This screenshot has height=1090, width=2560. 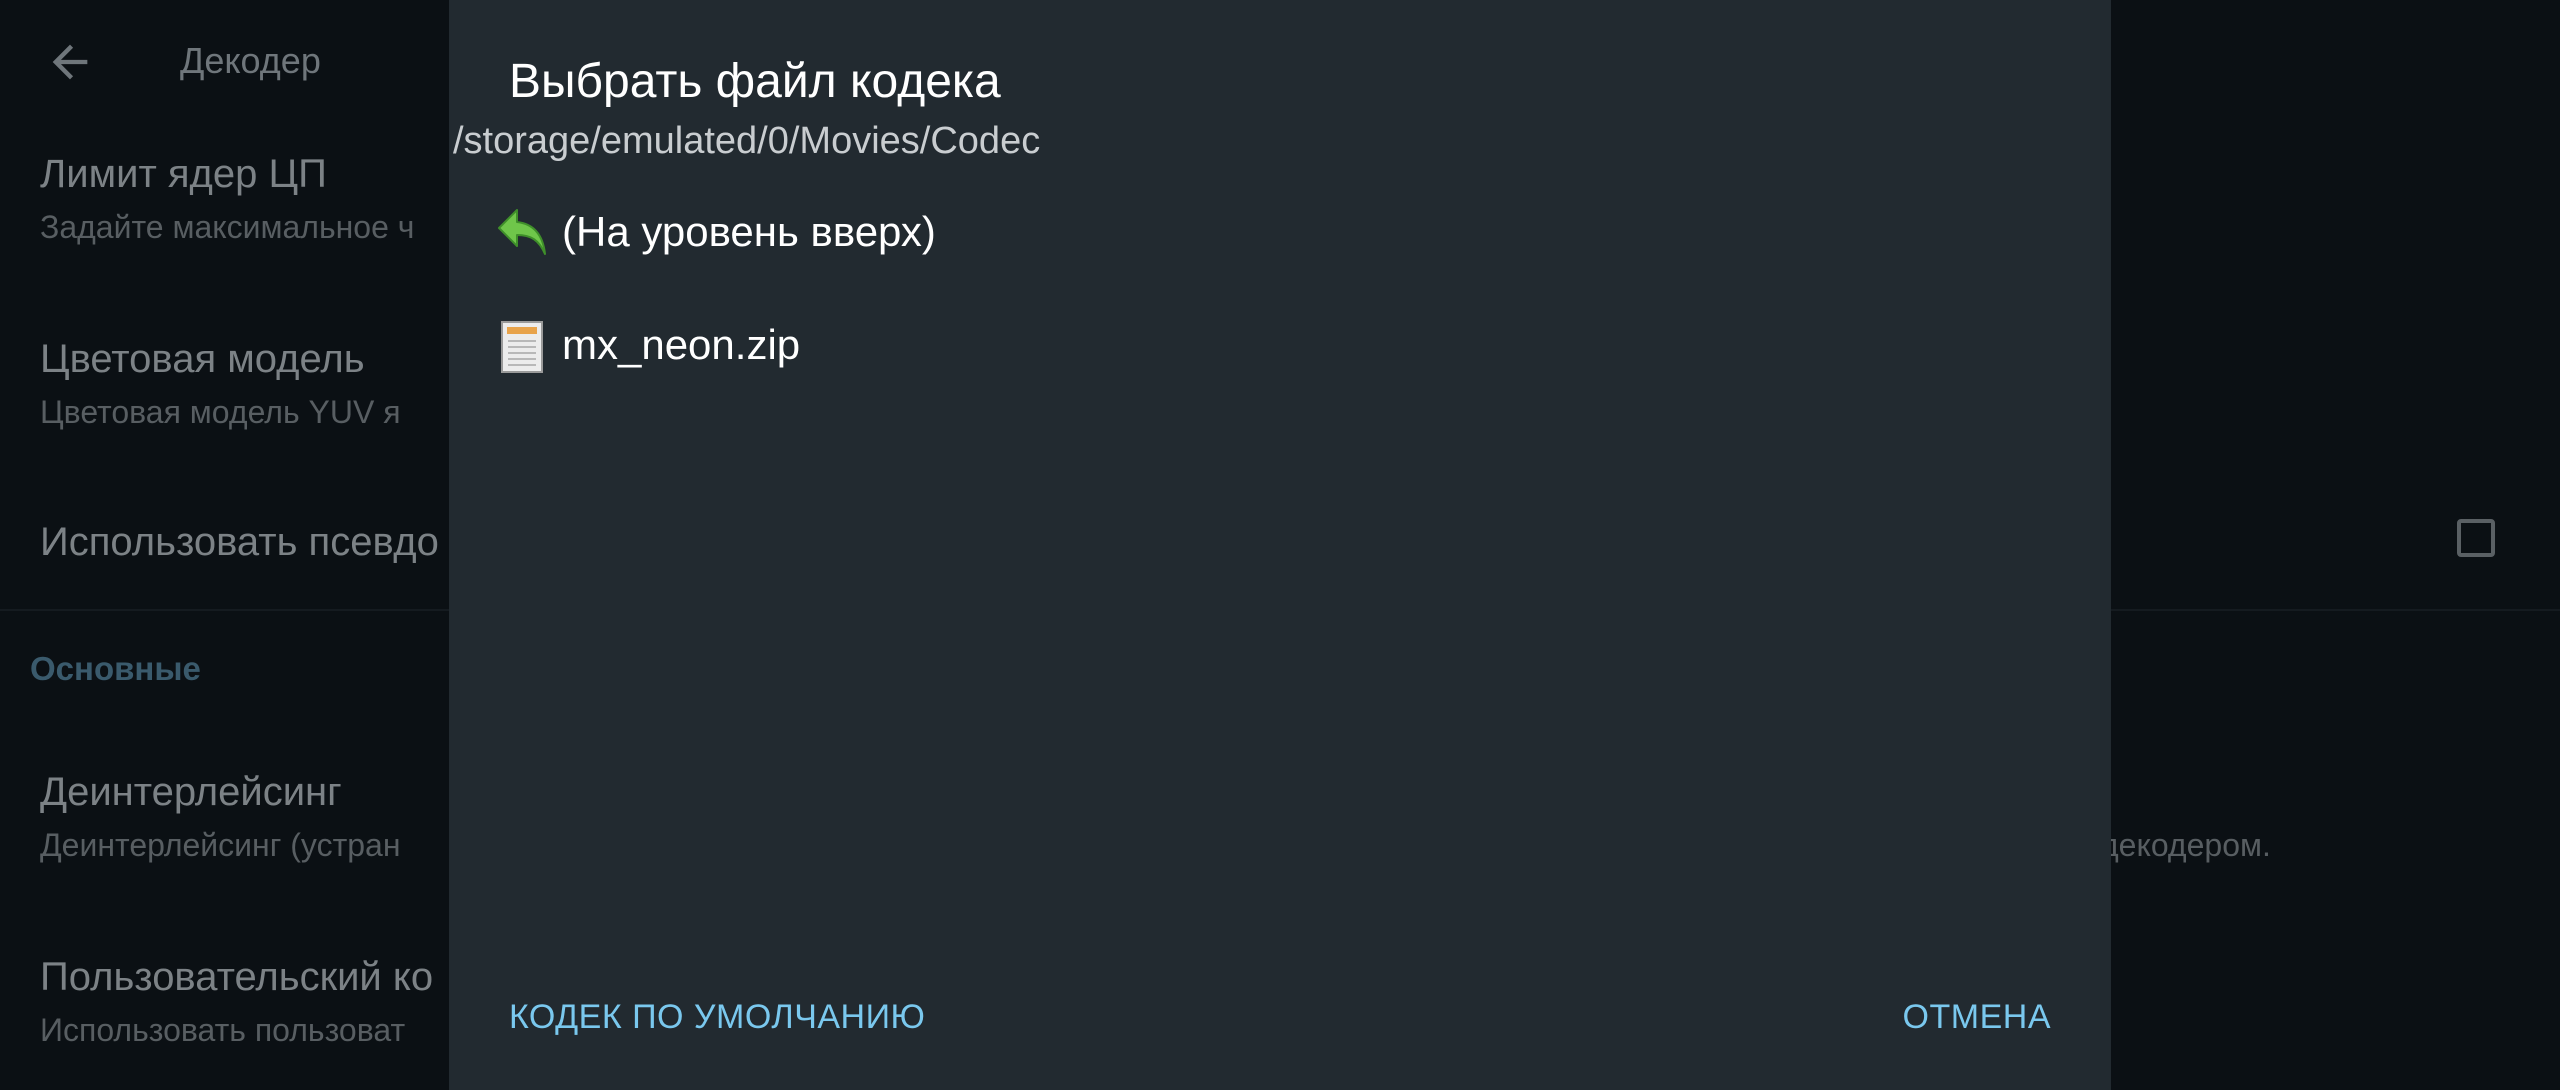 I want to click on pref-color-model-title: Цветовая модель, so click(x=202, y=359).